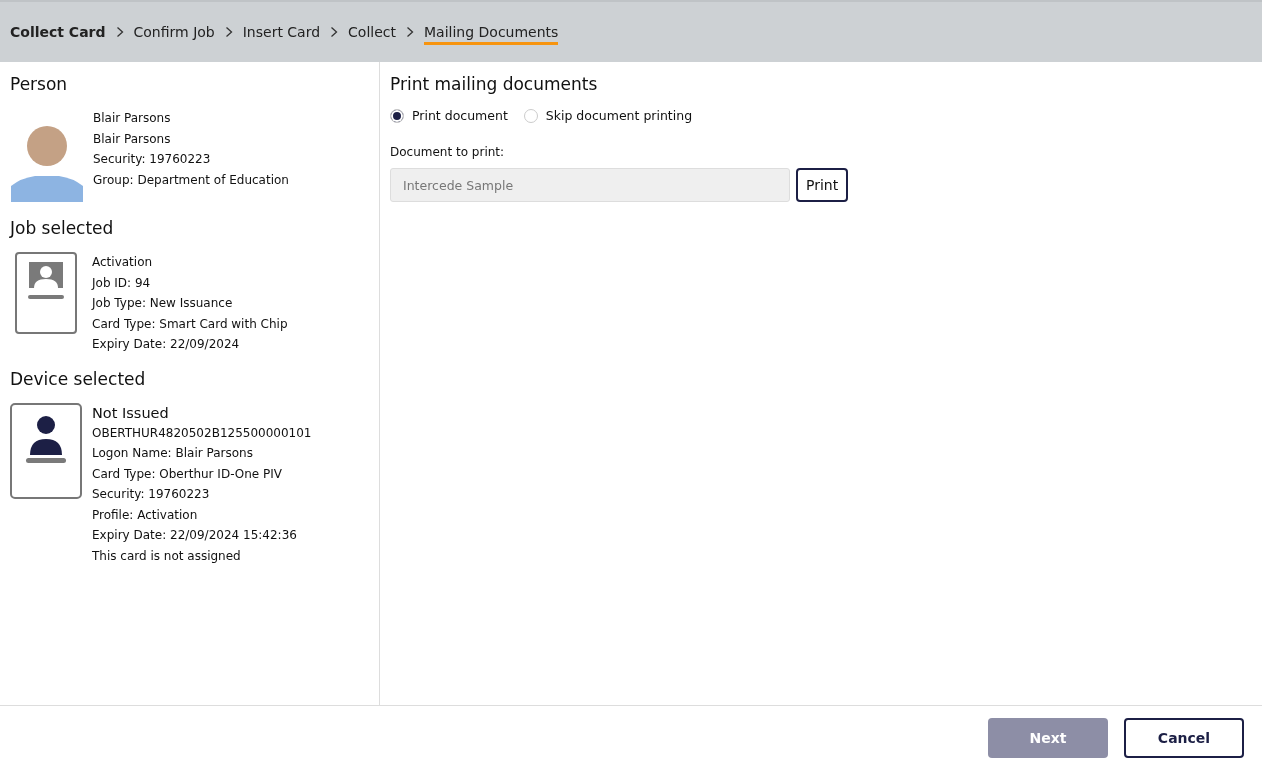 The image size is (1262, 769). I want to click on section-heading: Device selected, so click(78, 378).